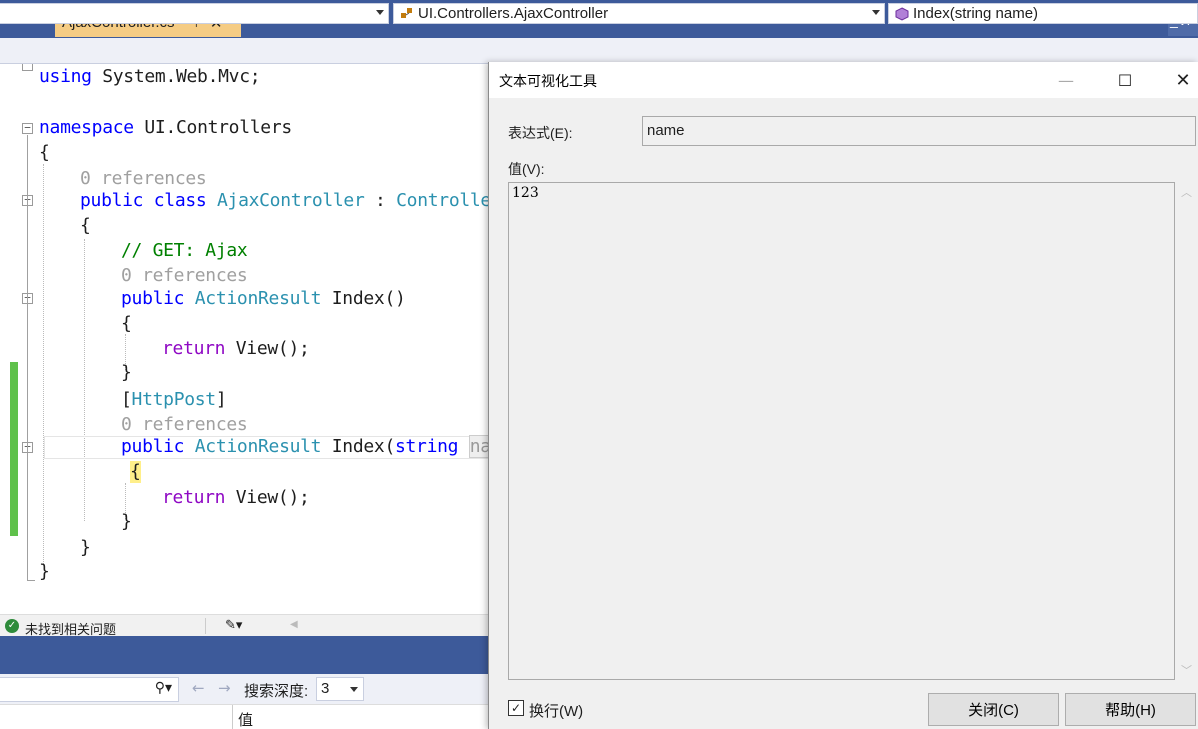 This screenshot has width=1198, height=729. I want to click on member-dropdown-value: Index(string name), so click(976, 13).